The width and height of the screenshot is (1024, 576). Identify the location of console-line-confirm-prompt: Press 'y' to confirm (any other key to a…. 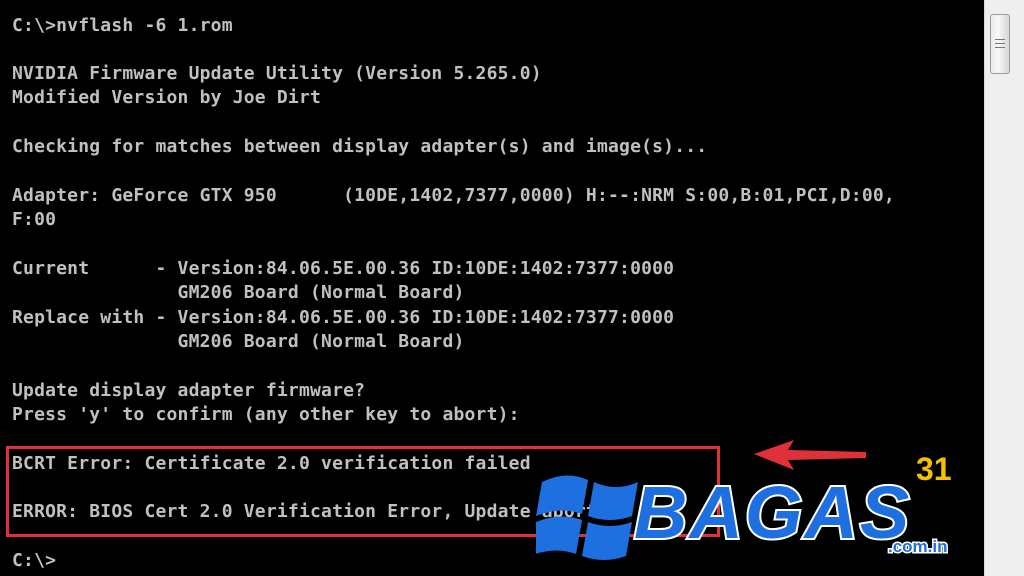
(266, 414).